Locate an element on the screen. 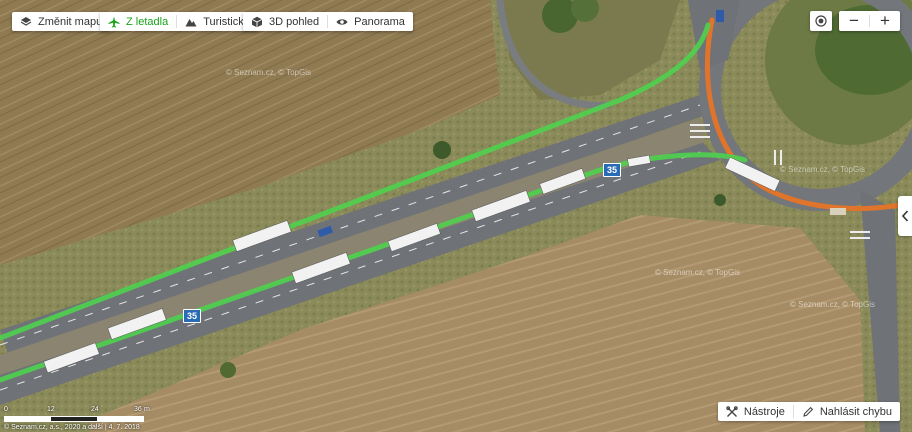 This screenshot has height=432, width=912. tools-label: Nástroje is located at coordinates (764, 411).